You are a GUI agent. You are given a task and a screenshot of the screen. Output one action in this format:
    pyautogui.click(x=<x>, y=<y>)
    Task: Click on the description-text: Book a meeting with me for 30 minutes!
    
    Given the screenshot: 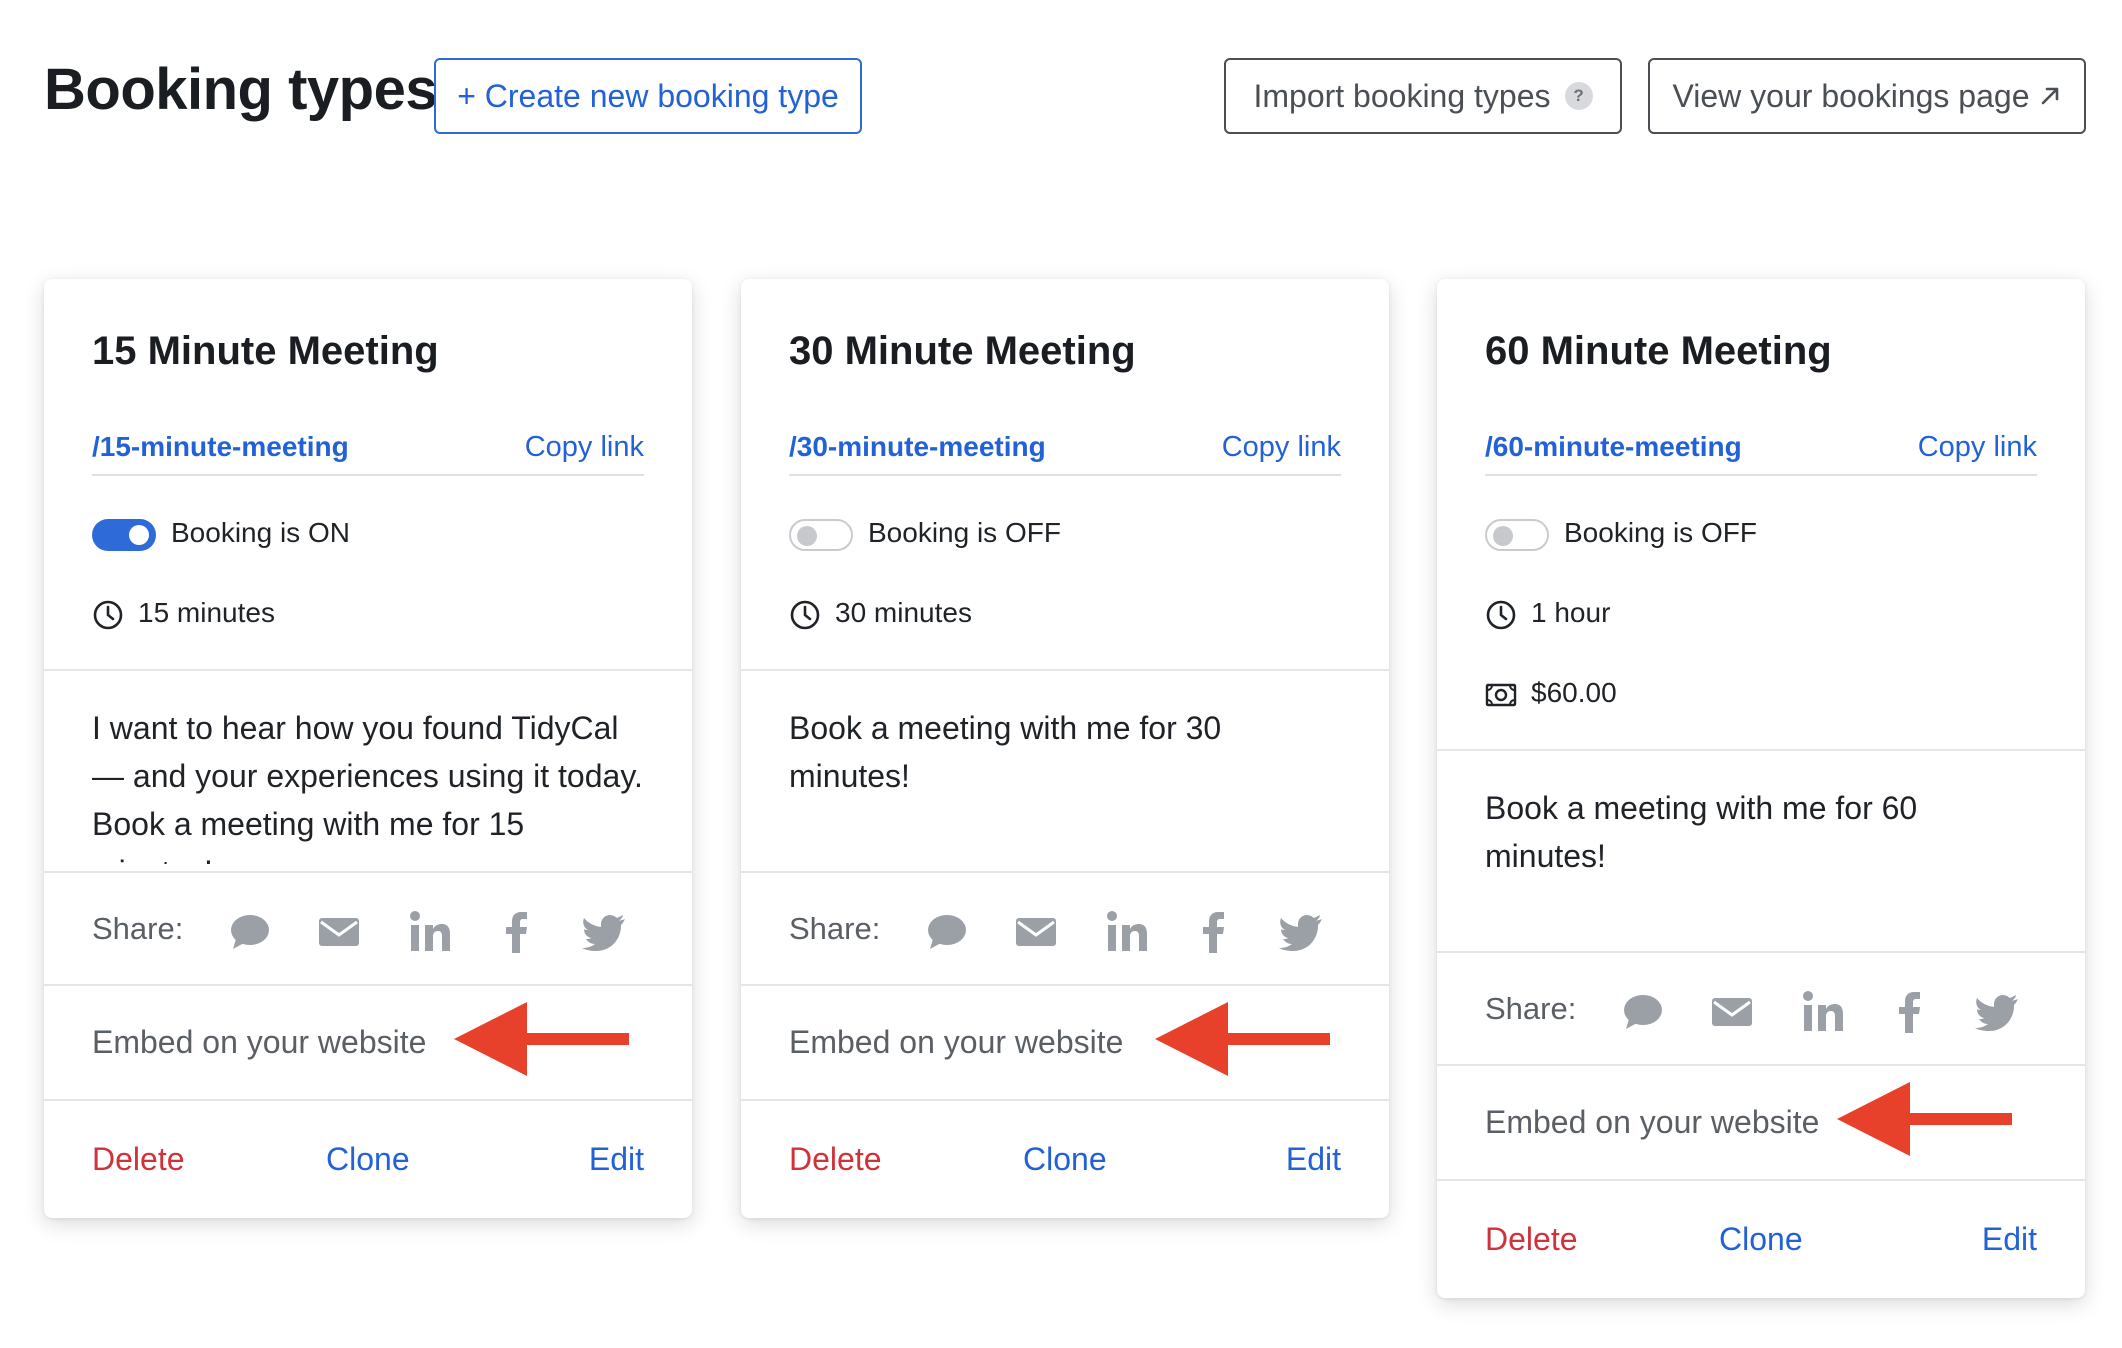 What is the action you would take?
    pyautogui.click(x=1005, y=752)
    